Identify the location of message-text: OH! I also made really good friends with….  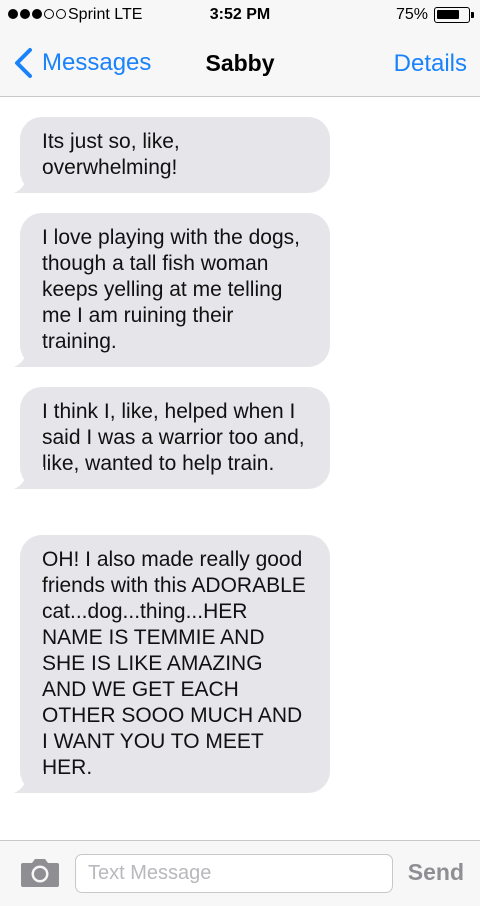
(174, 663).